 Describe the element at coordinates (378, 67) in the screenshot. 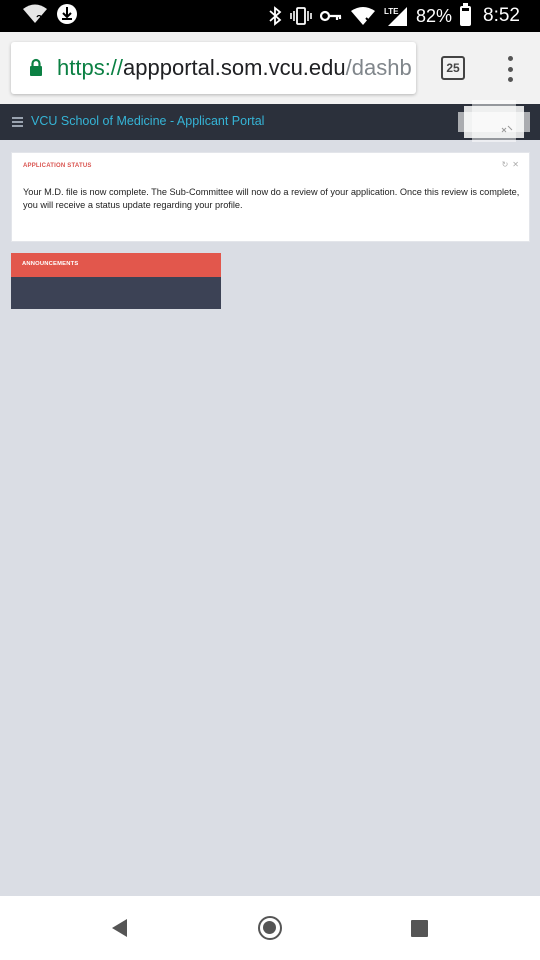

I see `url-path: /dashb` at that location.